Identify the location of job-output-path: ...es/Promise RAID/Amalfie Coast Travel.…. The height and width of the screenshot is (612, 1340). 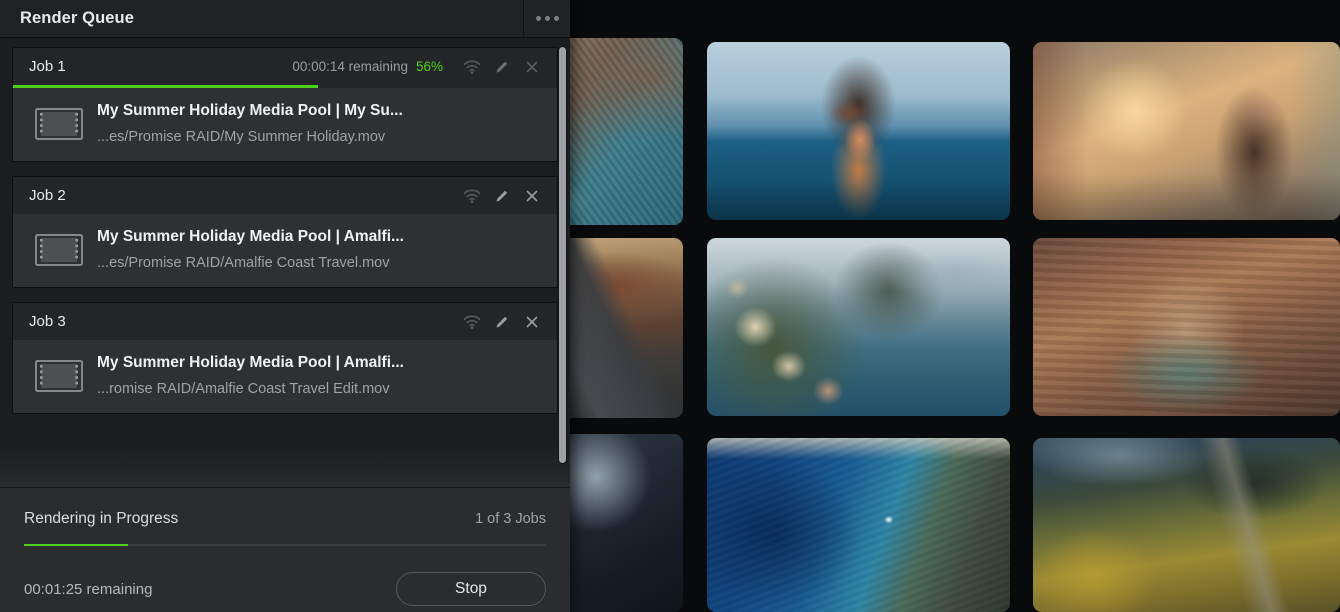
(243, 263).